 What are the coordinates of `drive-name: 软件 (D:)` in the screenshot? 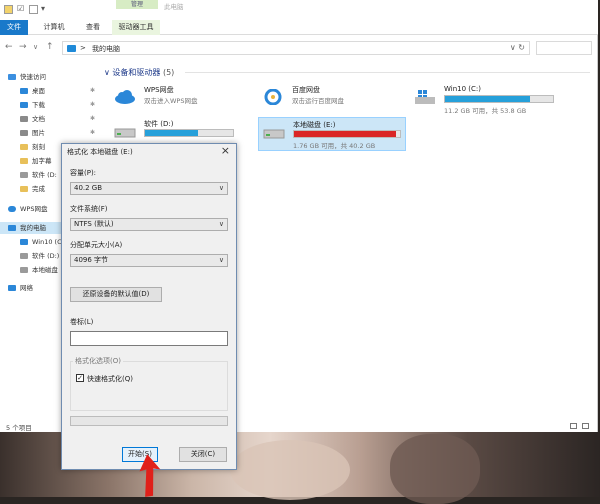 It's located at (159, 124).